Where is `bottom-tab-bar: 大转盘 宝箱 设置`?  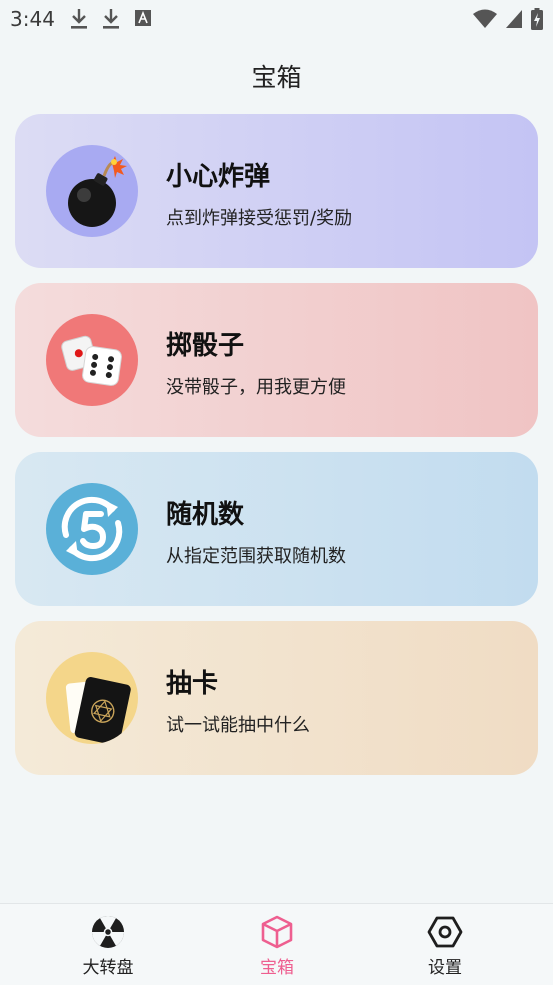 bottom-tab-bar: 大转盘 宝箱 设置 is located at coordinates (276, 944).